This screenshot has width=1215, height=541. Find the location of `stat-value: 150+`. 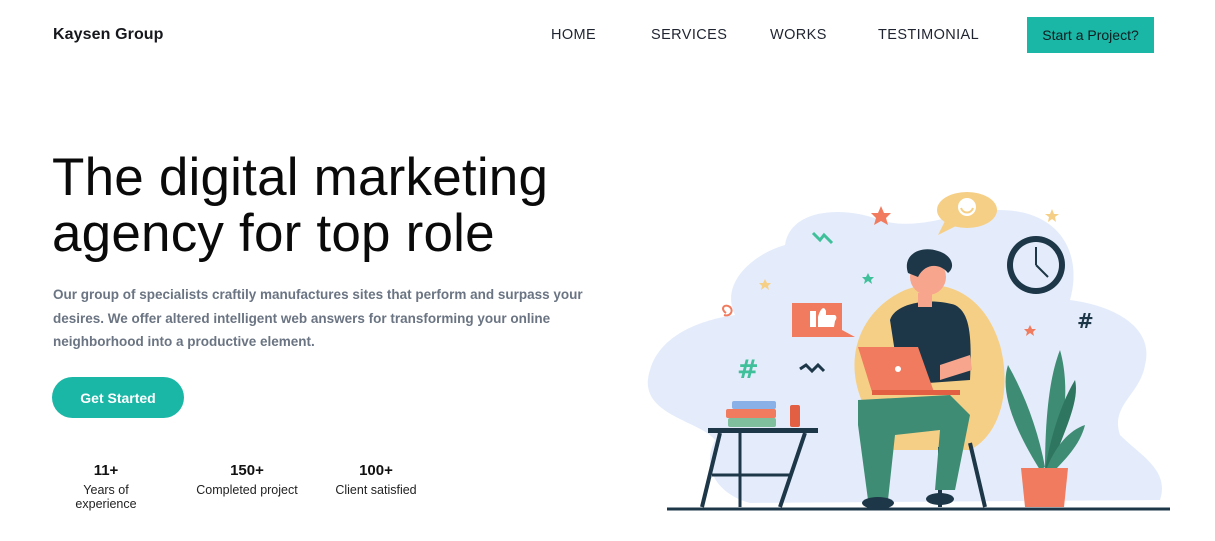

stat-value: 150+ is located at coordinates (247, 470).